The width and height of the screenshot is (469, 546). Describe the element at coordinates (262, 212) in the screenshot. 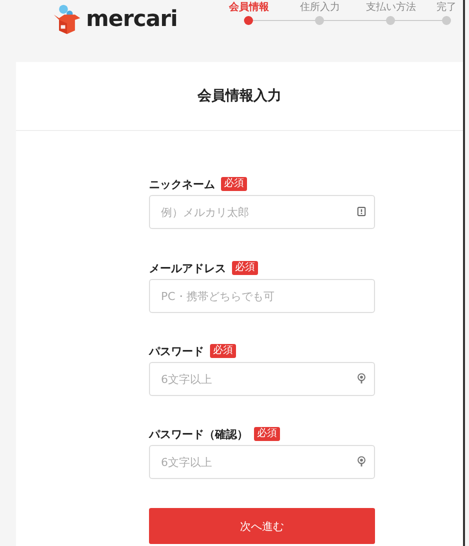

I see `input-field: 例）メルカリ太郎` at that location.